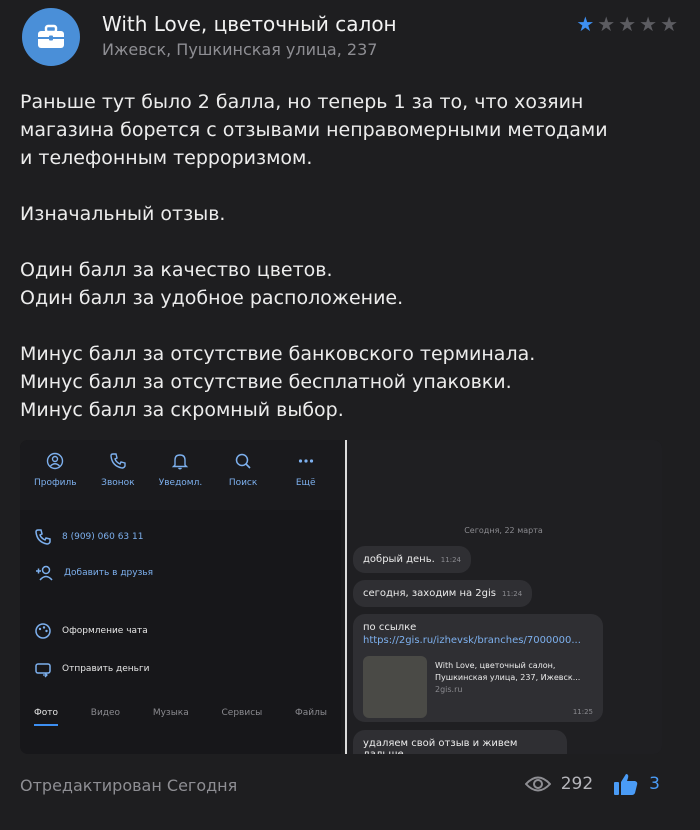  What do you see at coordinates (103, 537) in the screenshot?
I see `phone-number: 8 (909) 060 63 11` at bounding box center [103, 537].